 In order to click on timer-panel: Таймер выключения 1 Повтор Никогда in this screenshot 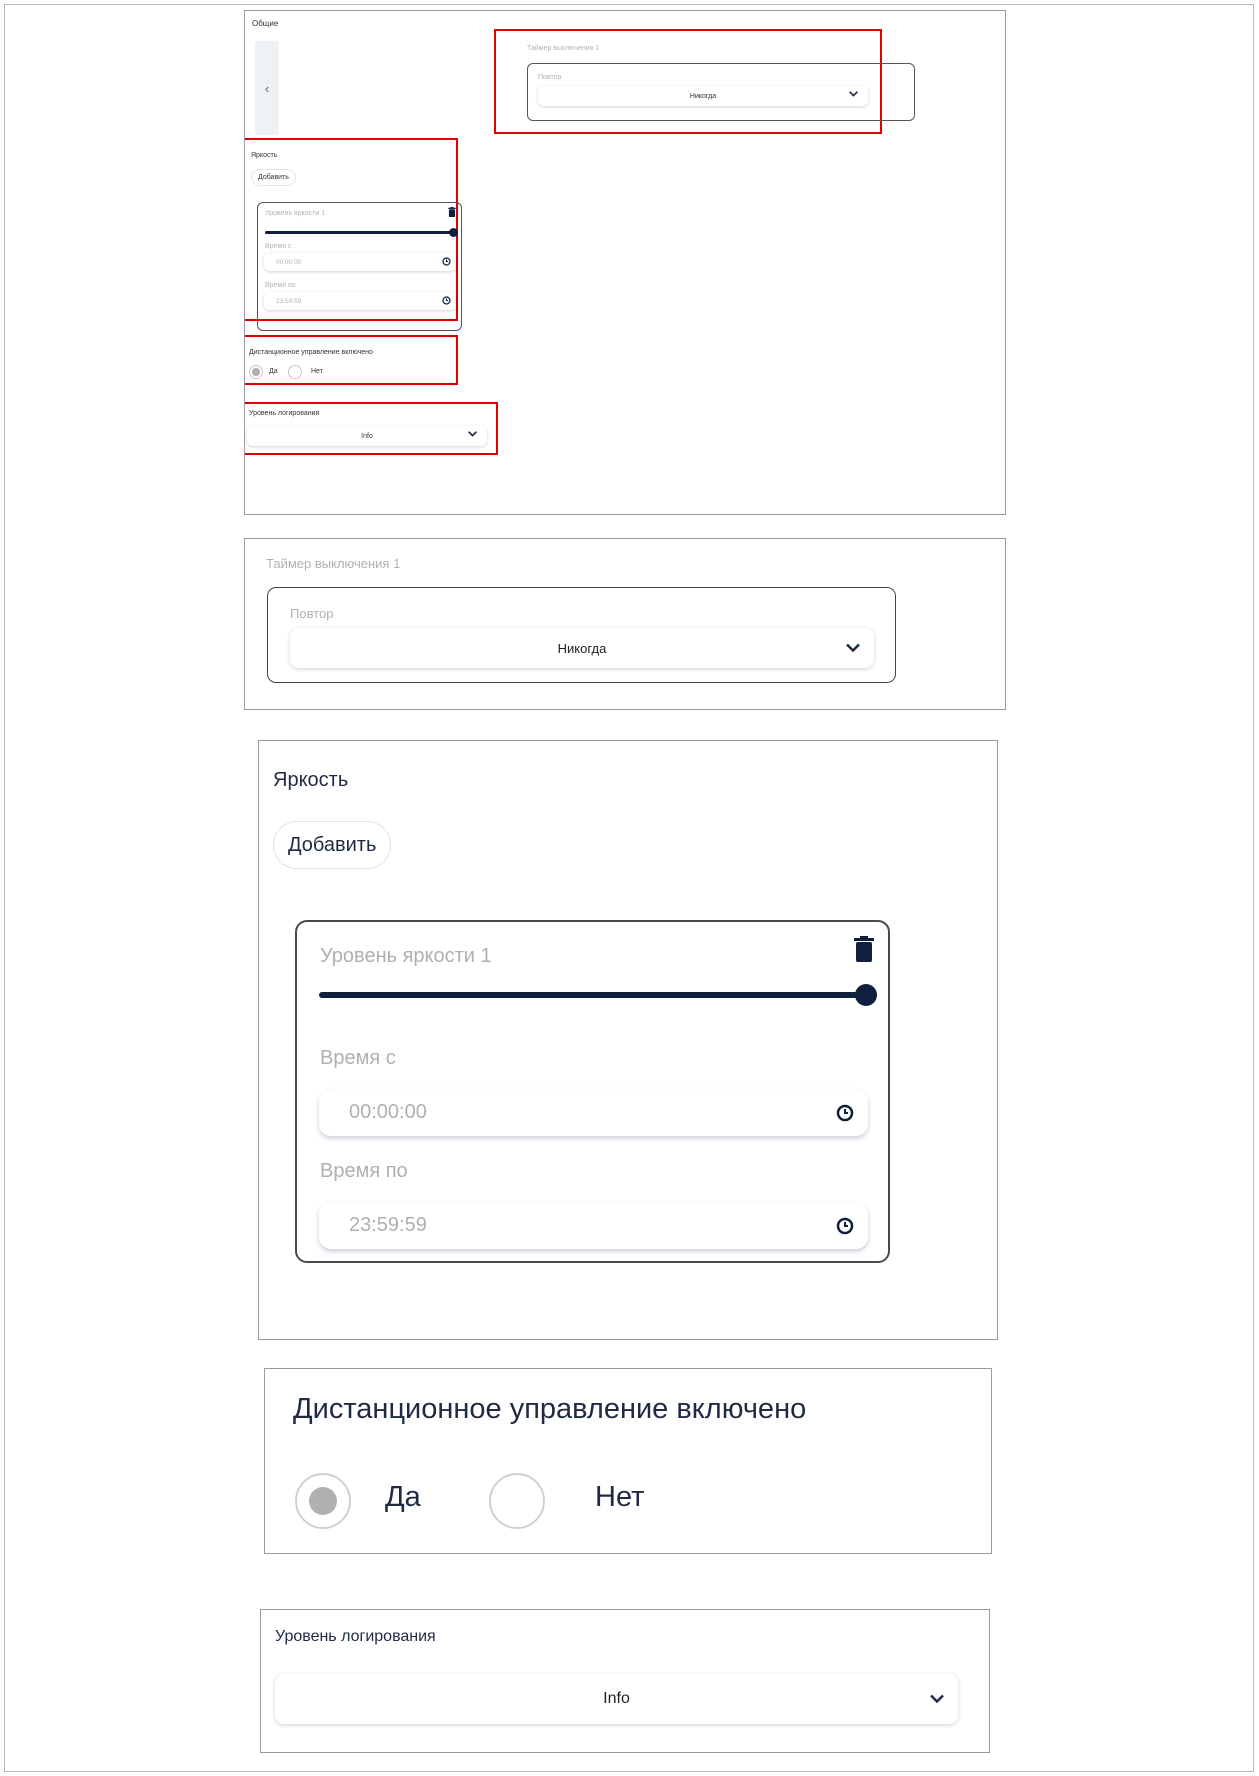, I will do `click(625, 624)`.